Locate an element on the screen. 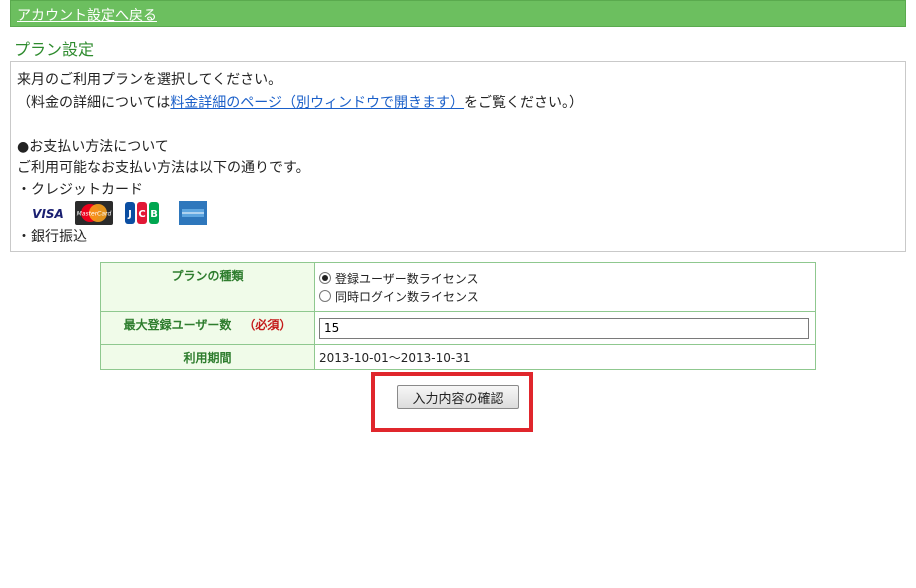  instruction-text: 来月のご利用プランを選択してください。 is located at coordinates (150, 80).